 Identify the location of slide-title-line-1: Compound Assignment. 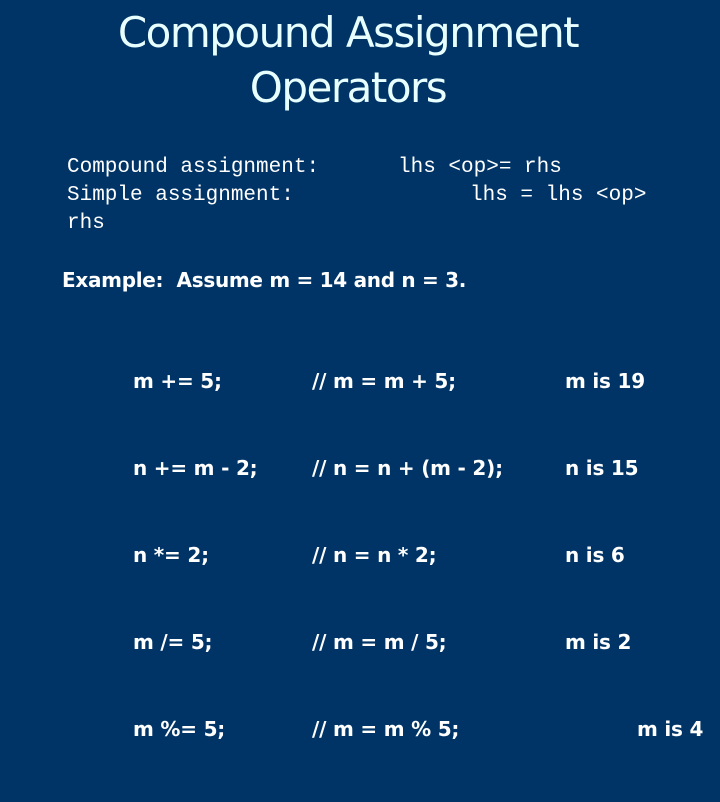
(348, 32).